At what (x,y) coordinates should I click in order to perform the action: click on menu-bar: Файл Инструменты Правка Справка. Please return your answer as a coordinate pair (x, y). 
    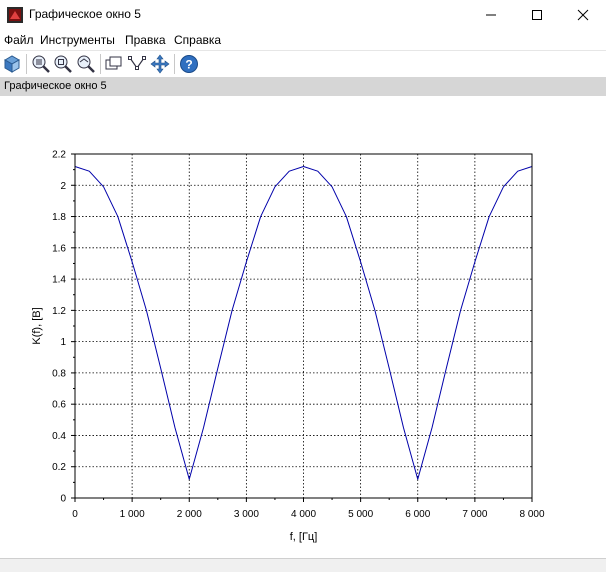
    Looking at the image, I should click on (303, 40).